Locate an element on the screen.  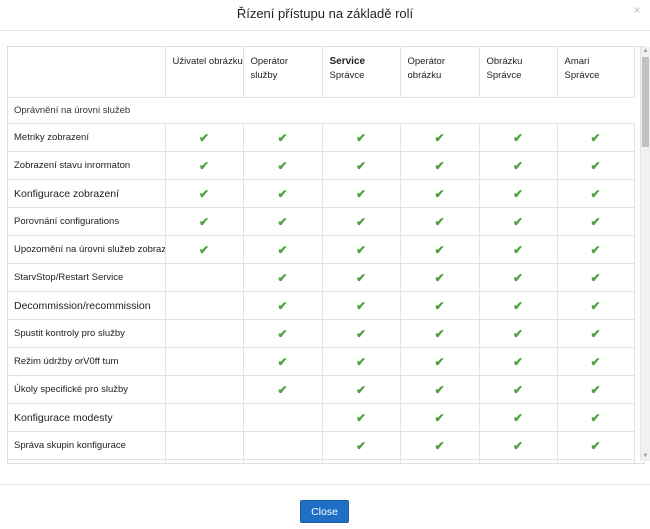
table-row: Metriky zobrazení ✔ ✔ ✔ ✔ ✔ ✔ is located at coordinates (321, 137).